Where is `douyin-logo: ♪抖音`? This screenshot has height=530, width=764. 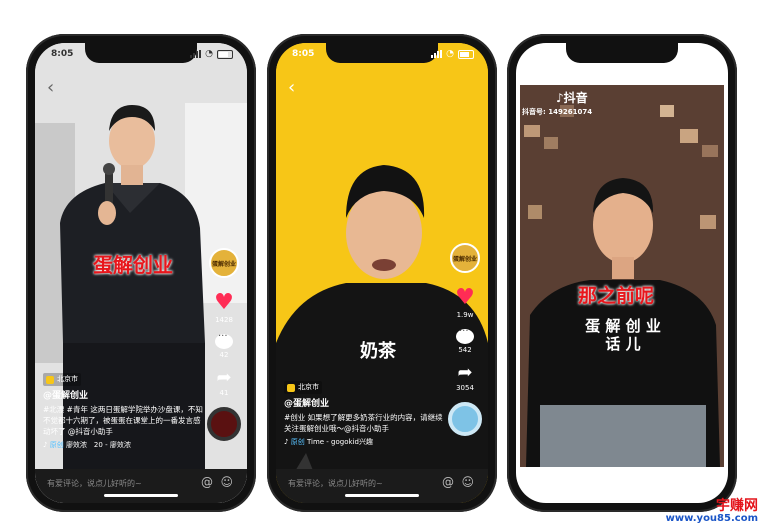 douyin-logo: ♪抖音 is located at coordinates (572, 98).